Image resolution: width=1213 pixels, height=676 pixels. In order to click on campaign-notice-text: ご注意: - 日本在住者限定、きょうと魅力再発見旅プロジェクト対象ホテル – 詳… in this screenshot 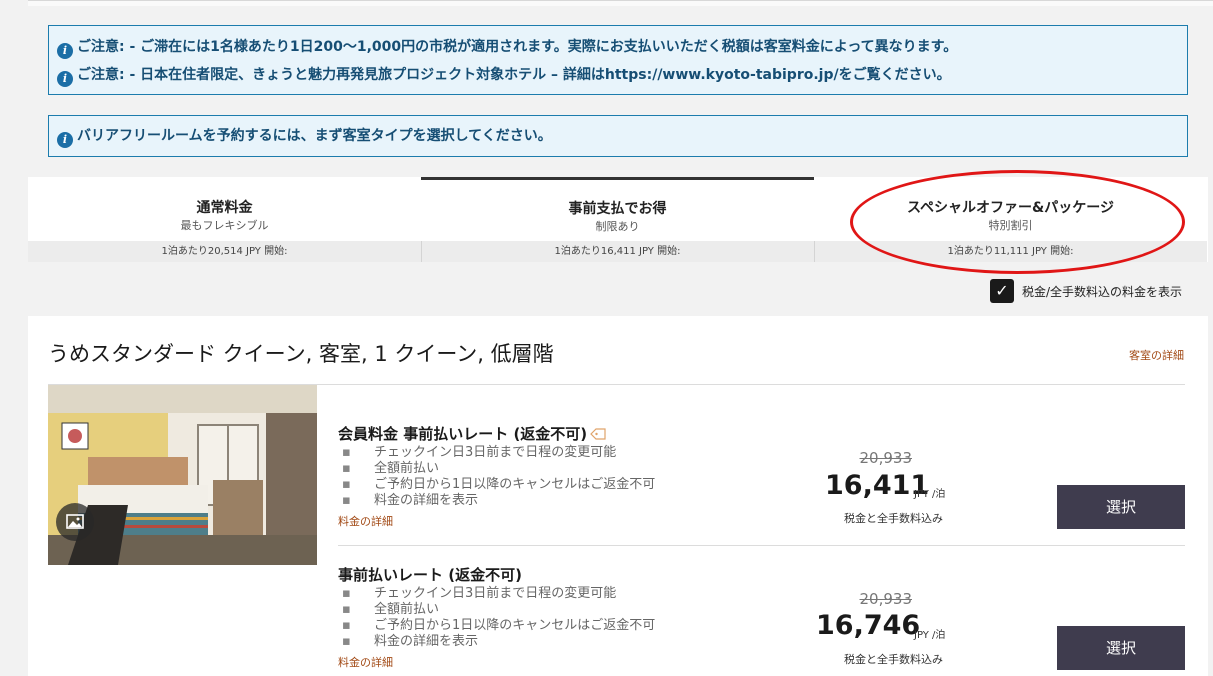, I will do `click(514, 75)`.